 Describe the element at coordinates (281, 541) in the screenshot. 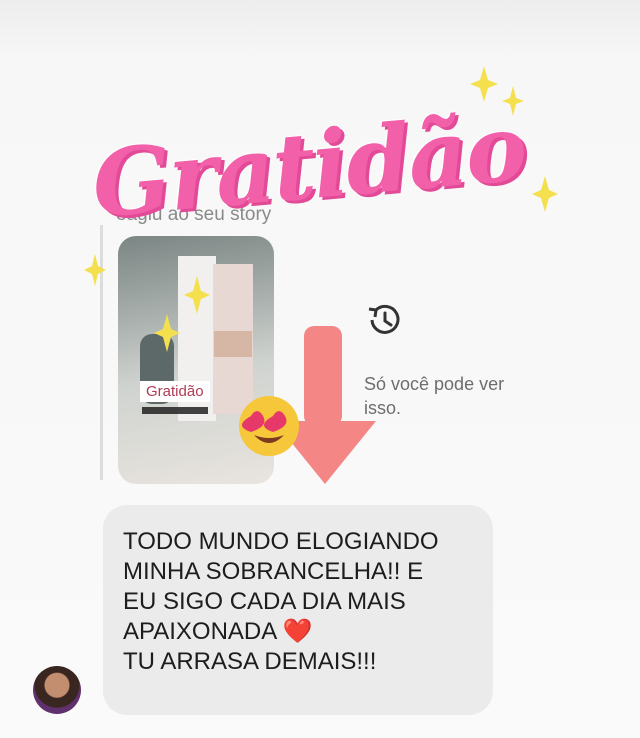

I see `message-line: TODO MUNDO ELOGIANDO` at that location.